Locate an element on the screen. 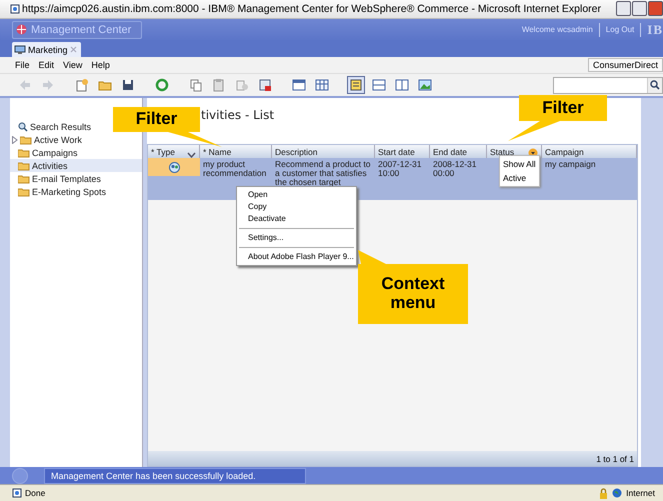 The width and height of the screenshot is (663, 501). clipboard-icon is located at coordinates (219, 85).